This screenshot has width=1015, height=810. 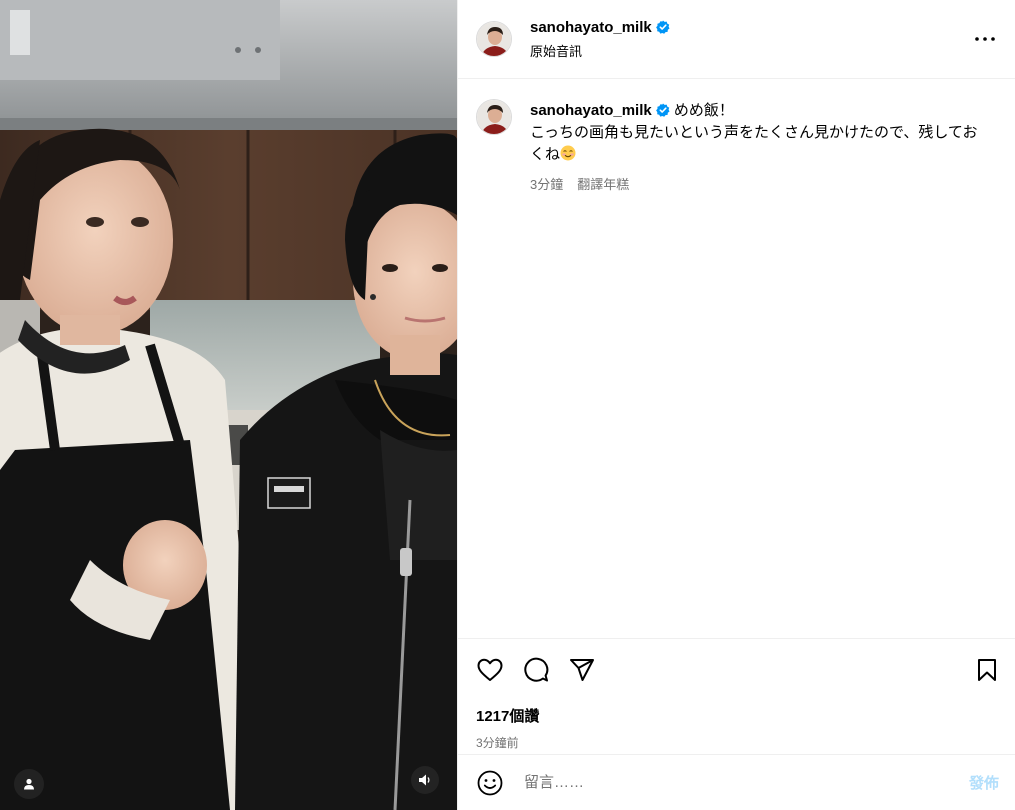 What do you see at coordinates (737, 715) in the screenshot?
I see `likes-count: 1217個讚` at bounding box center [737, 715].